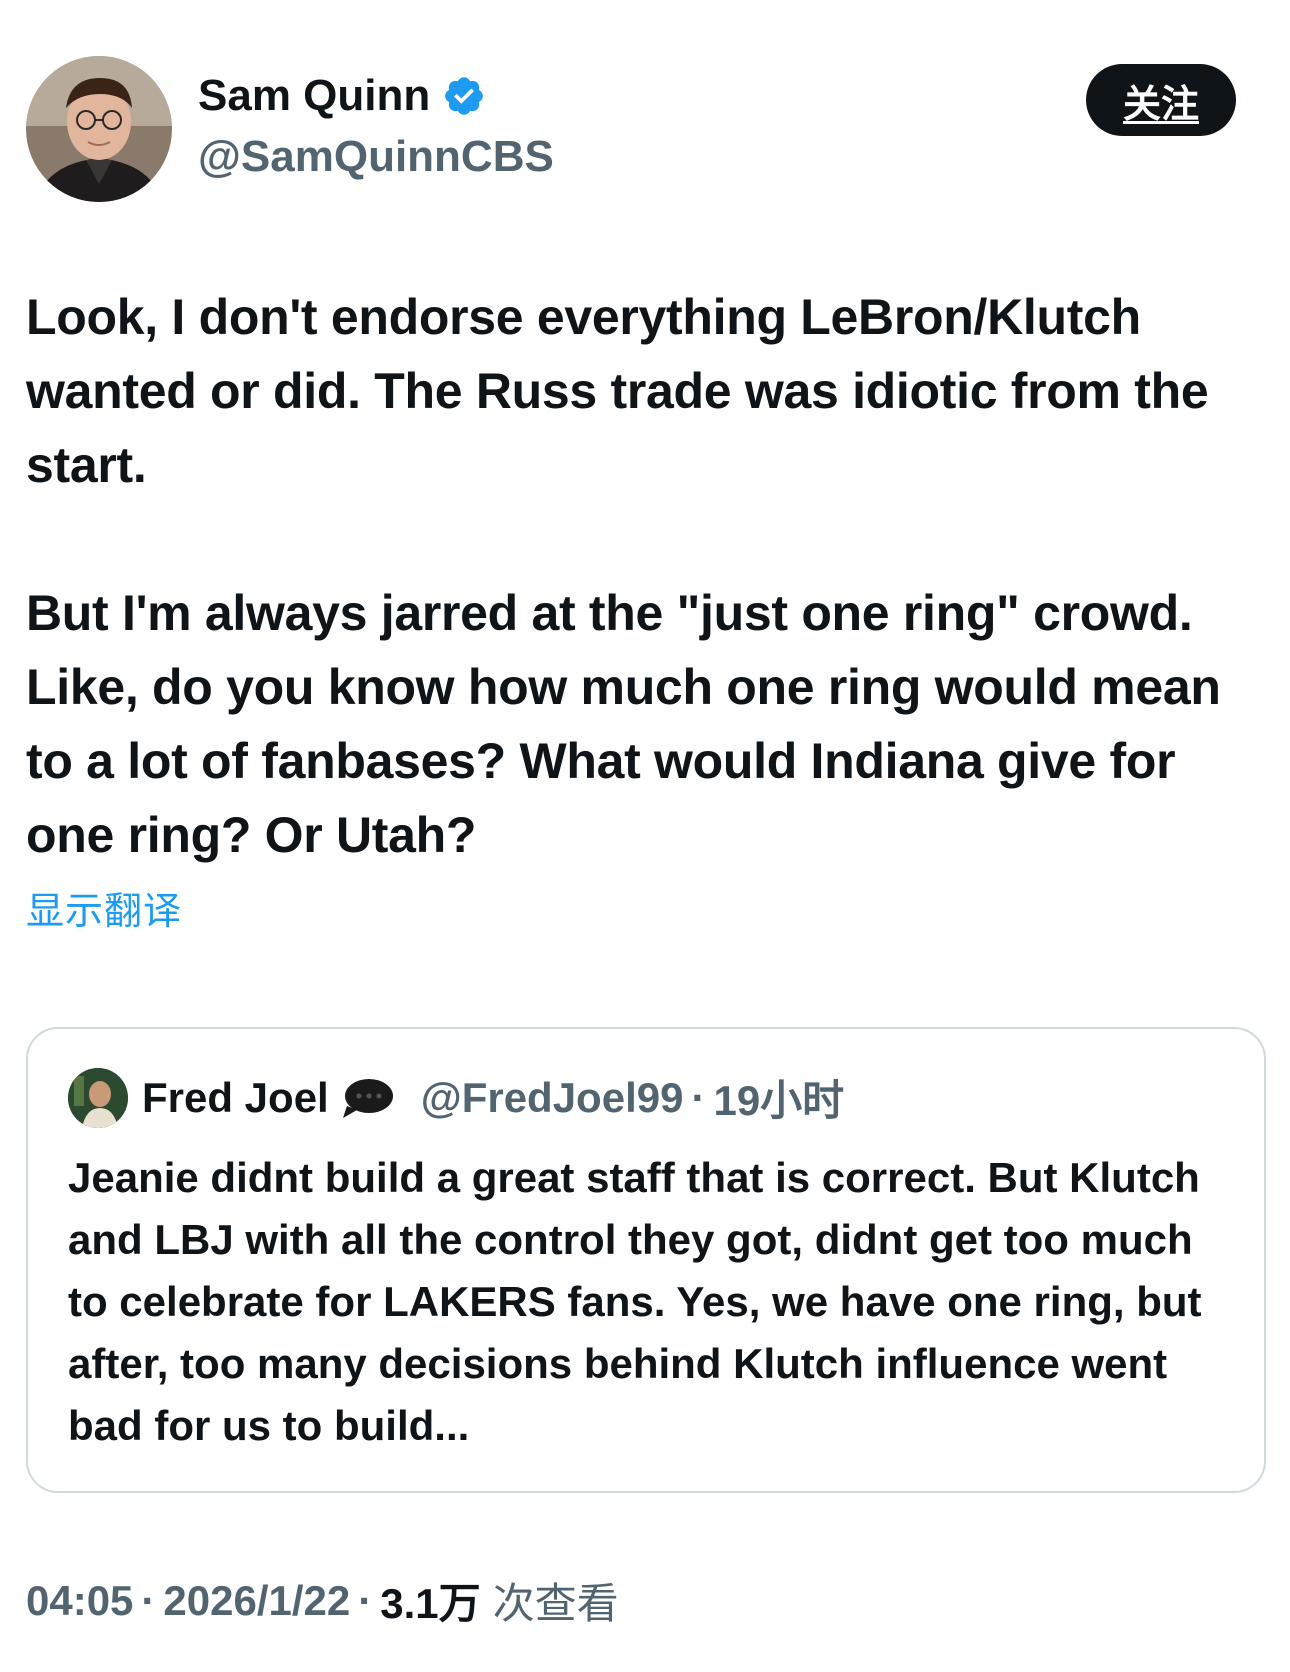 Image resolution: width=1290 pixels, height=1672 pixels. What do you see at coordinates (79, 1601) in the screenshot?
I see `tweet-time: 04:05` at bounding box center [79, 1601].